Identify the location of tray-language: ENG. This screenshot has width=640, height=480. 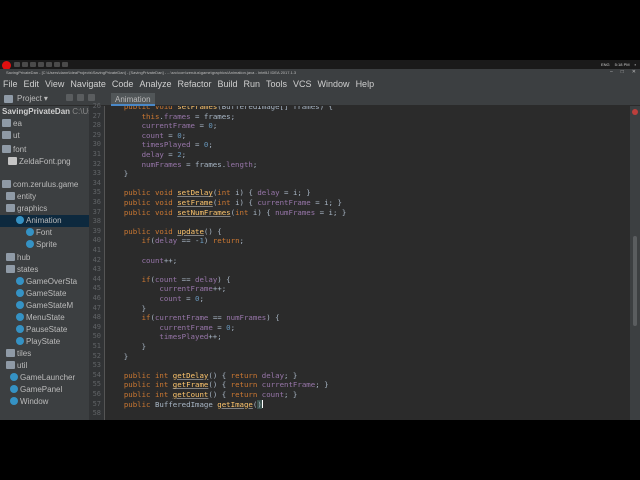
(605, 64).